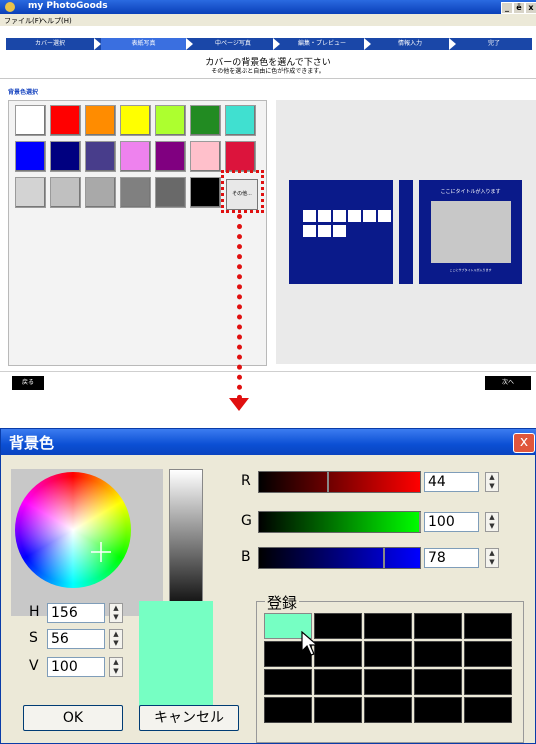 The width and height of the screenshot is (536, 744). I want to click on cover-photo-placeholder, so click(471, 232).